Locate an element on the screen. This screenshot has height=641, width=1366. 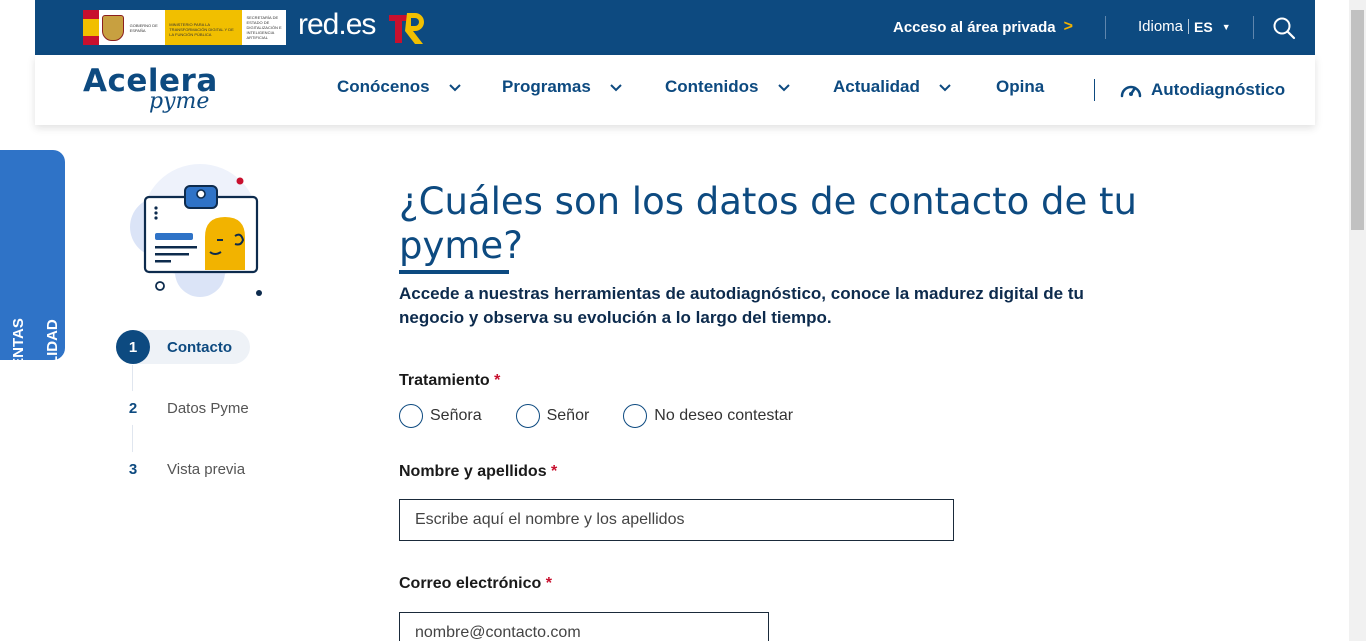
nav-item-opina: Opina is located at coordinates (1020, 87).